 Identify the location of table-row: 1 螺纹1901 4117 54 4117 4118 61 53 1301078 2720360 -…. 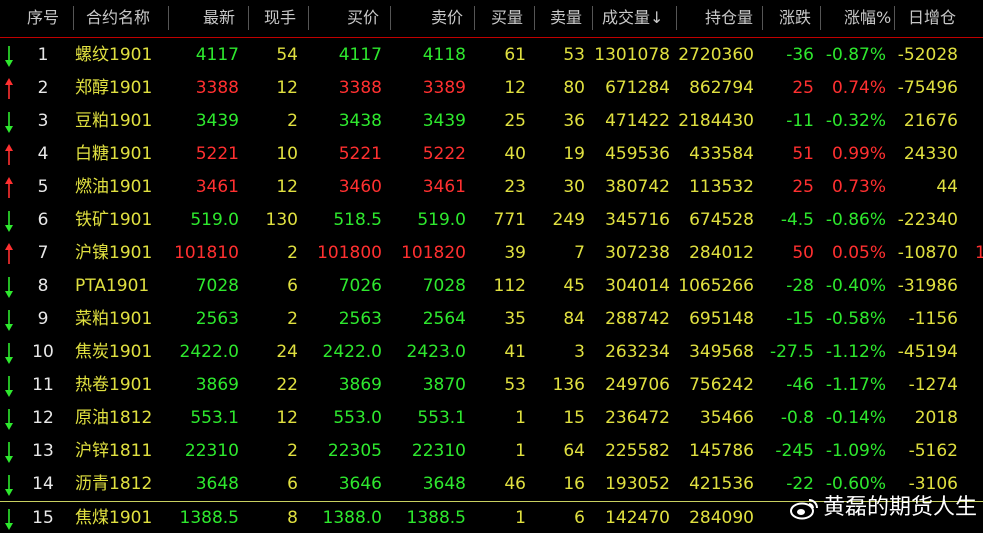
(491, 55).